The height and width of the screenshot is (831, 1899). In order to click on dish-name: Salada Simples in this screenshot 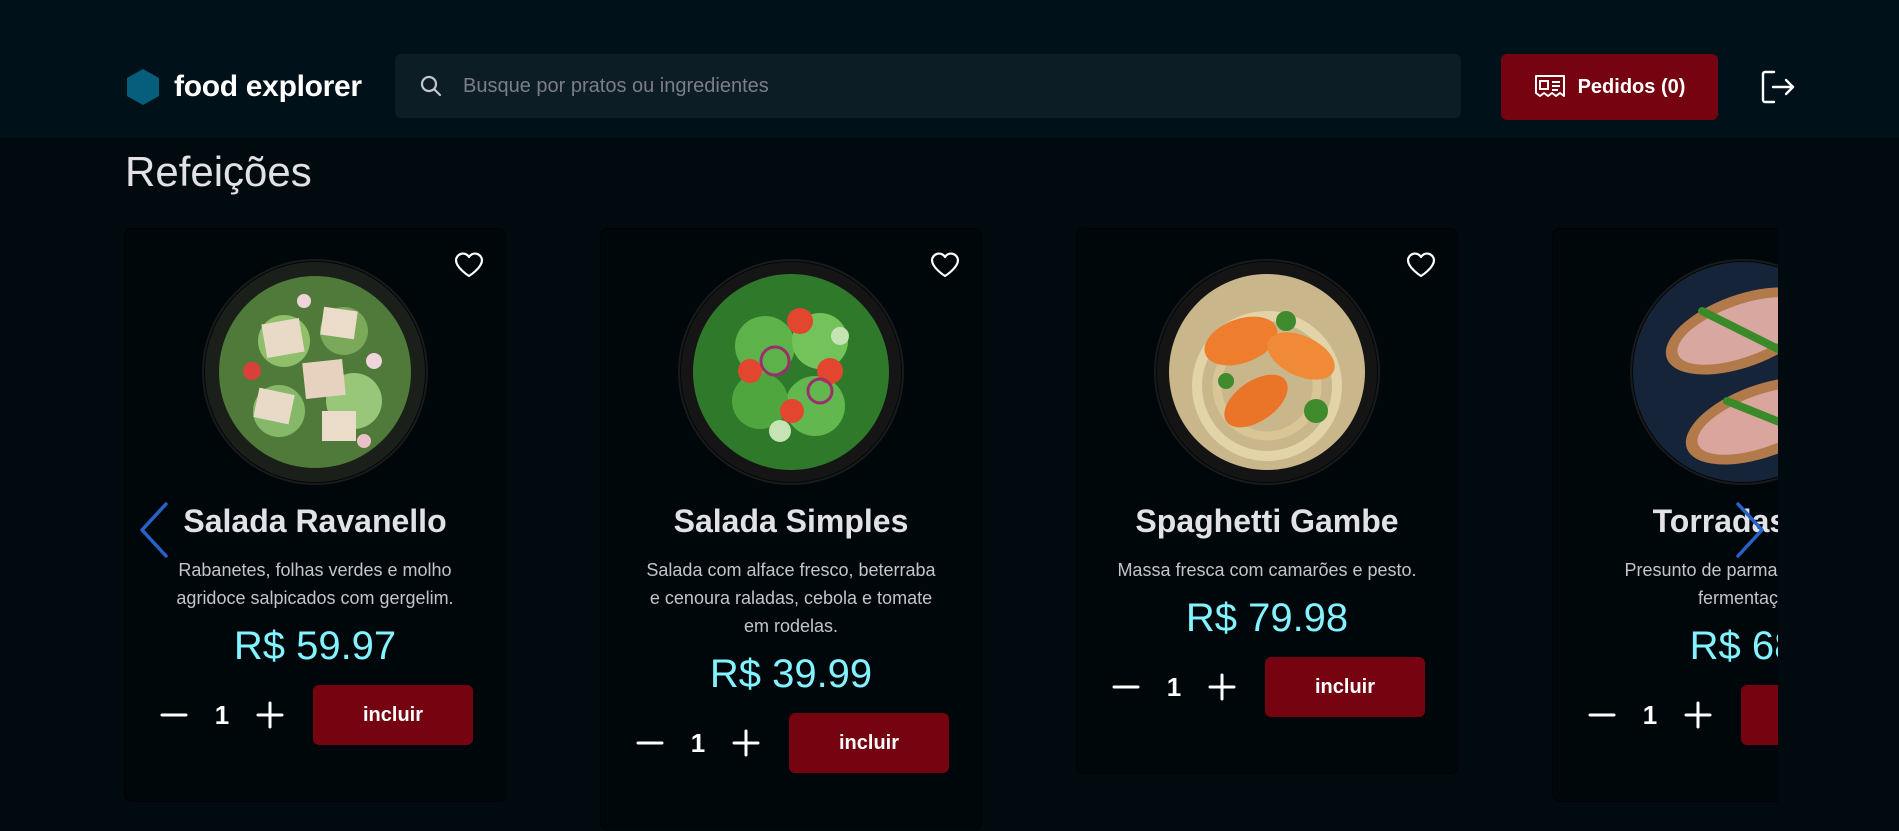, I will do `click(791, 521)`.